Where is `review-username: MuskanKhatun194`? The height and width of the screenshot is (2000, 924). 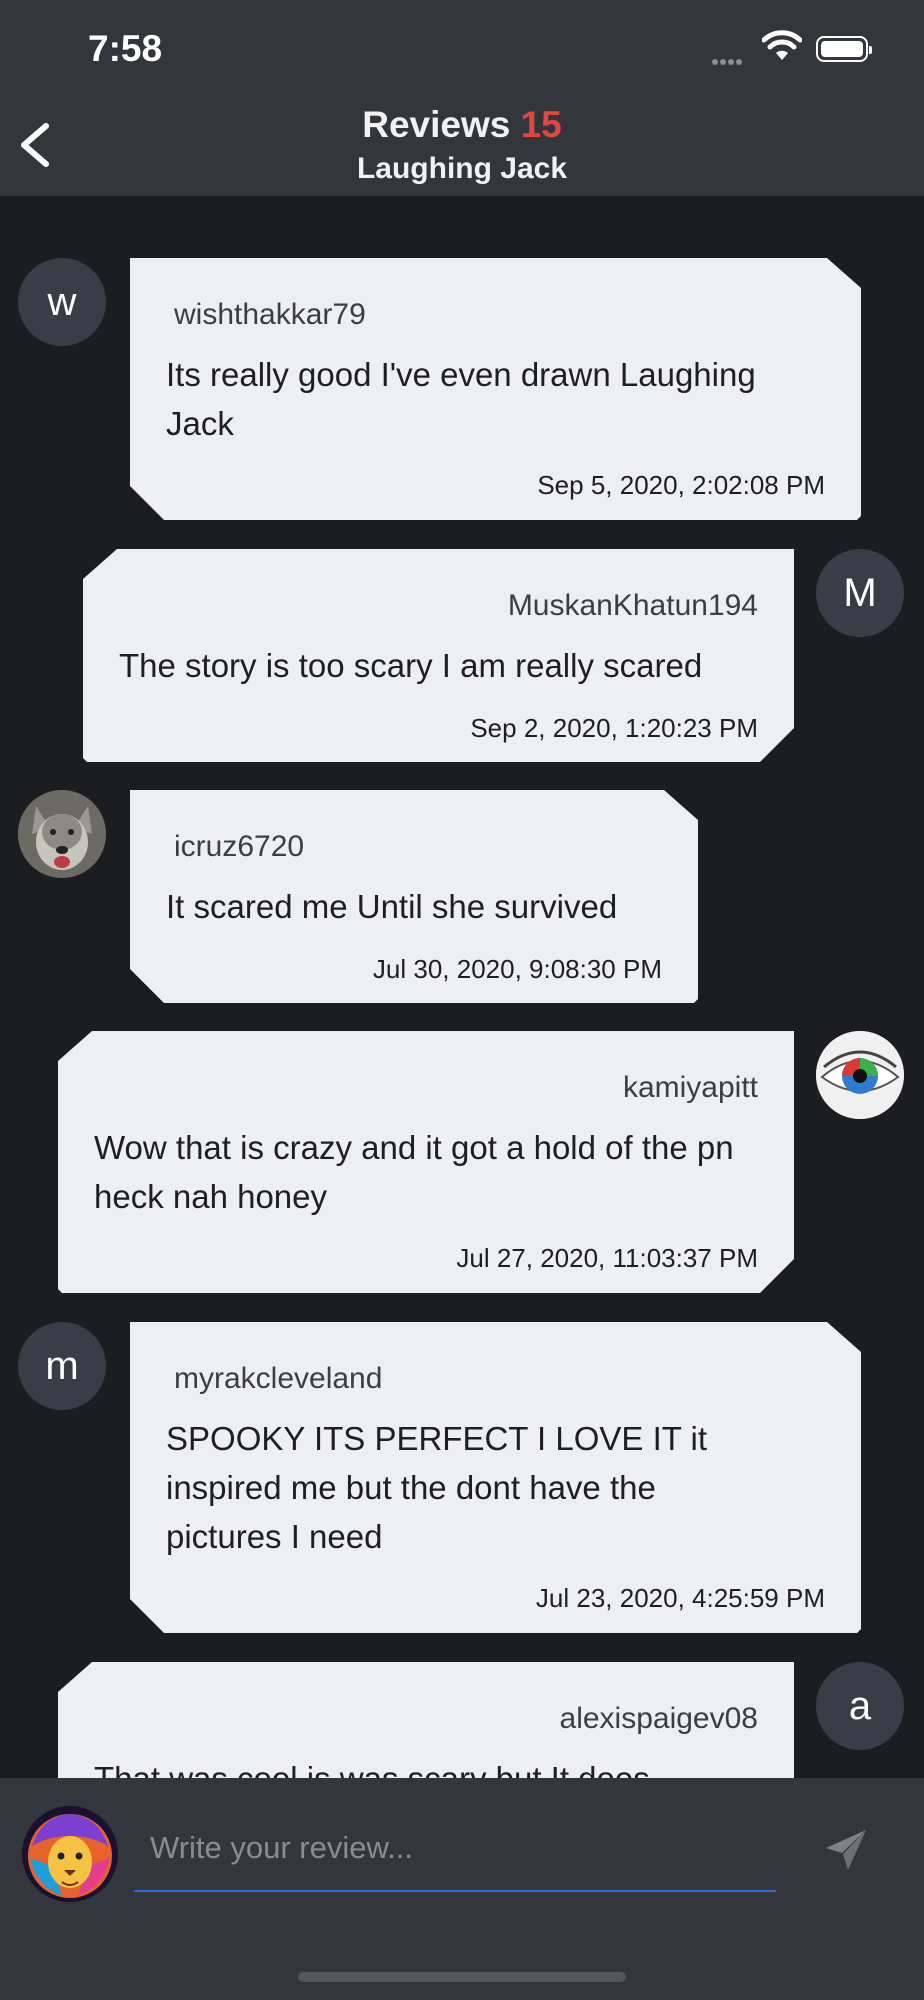
review-username: MuskanKhatun194 is located at coordinates (632, 605).